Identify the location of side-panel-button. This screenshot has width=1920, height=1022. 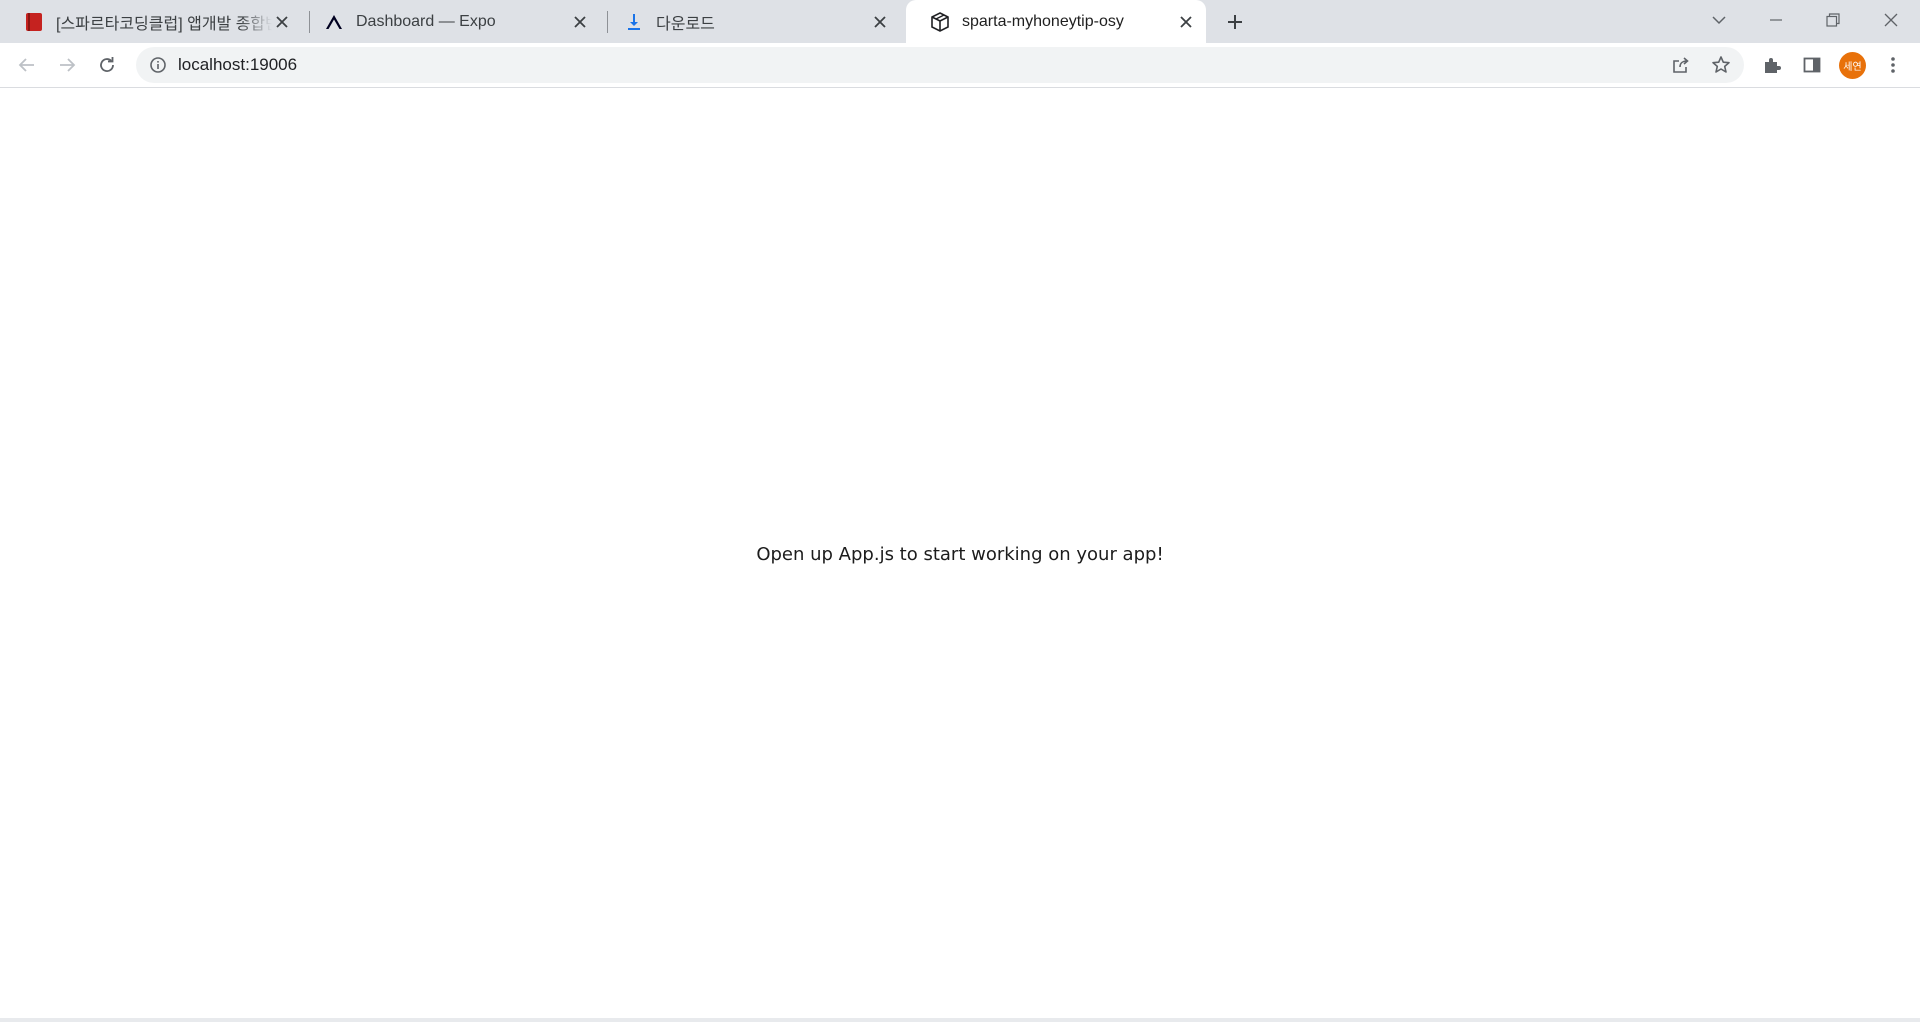
(1812, 65).